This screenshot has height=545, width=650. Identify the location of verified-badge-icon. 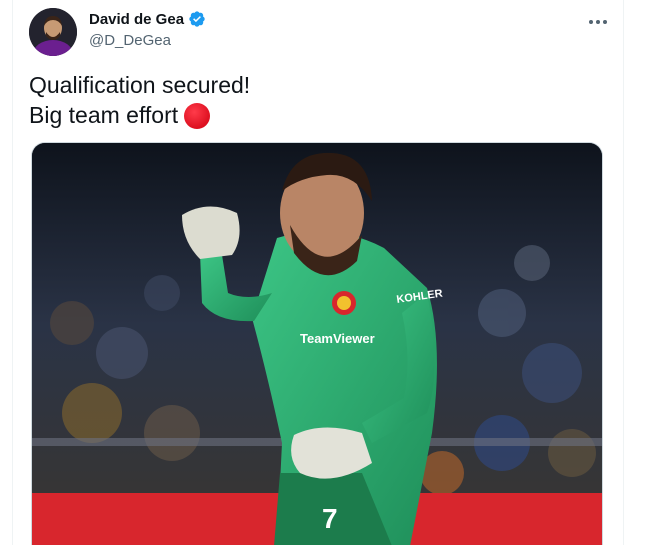
(197, 19).